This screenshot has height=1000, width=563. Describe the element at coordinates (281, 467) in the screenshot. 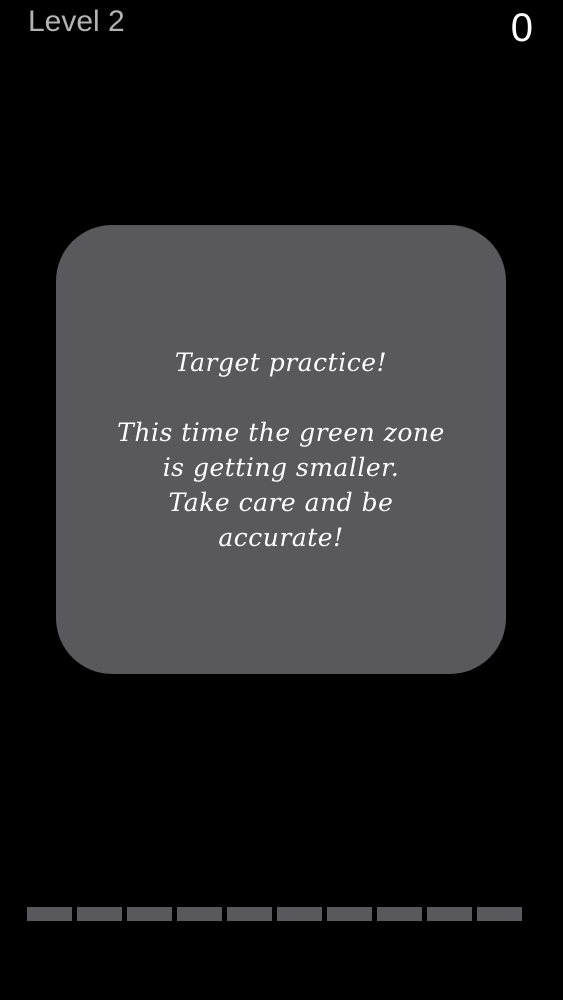

I see `message-line: is getting smaller.` at that location.